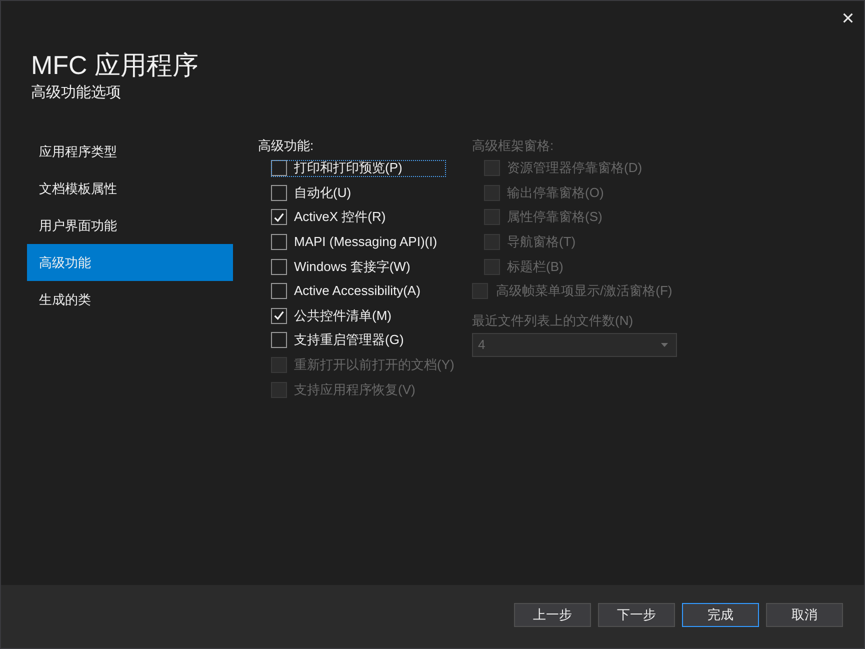 This screenshot has height=649, width=865. Describe the element at coordinates (366, 242) in the screenshot. I see `checkbox-label: MAPI (Messaging API)(I)` at that location.